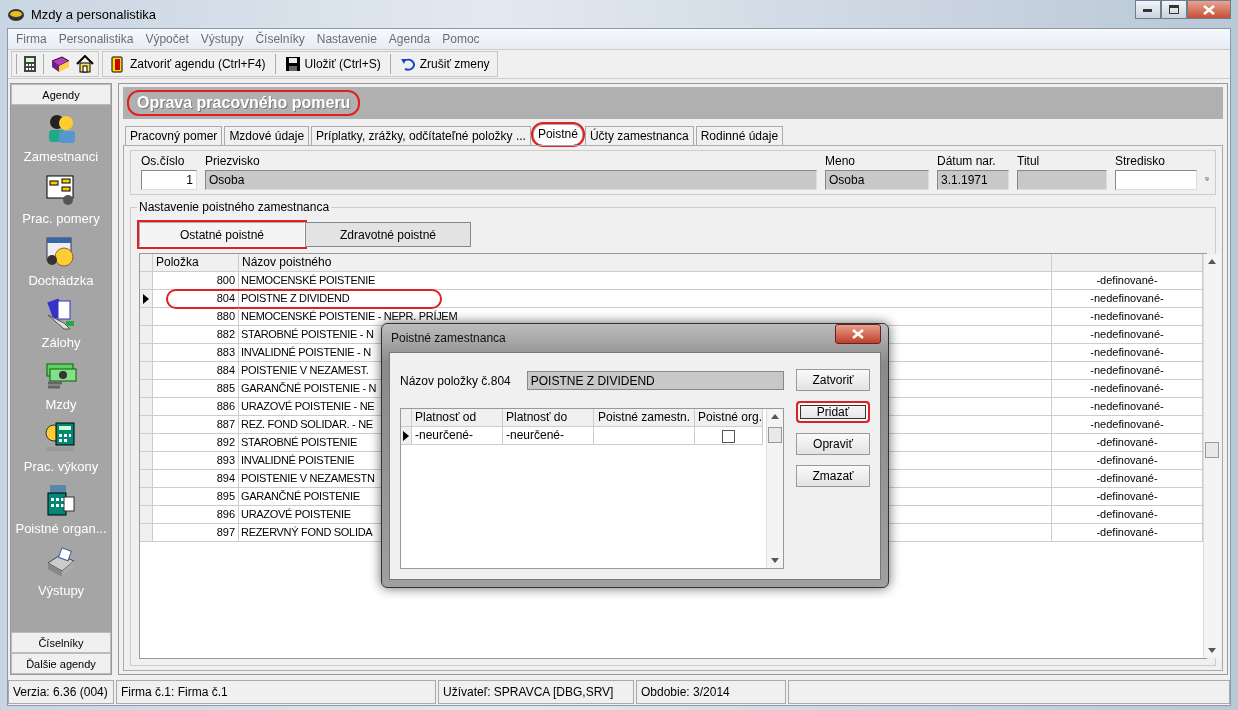 The width and height of the screenshot is (1238, 710). Describe the element at coordinates (61, 94) in the screenshot. I see `sidebar-header: Agendy` at that location.